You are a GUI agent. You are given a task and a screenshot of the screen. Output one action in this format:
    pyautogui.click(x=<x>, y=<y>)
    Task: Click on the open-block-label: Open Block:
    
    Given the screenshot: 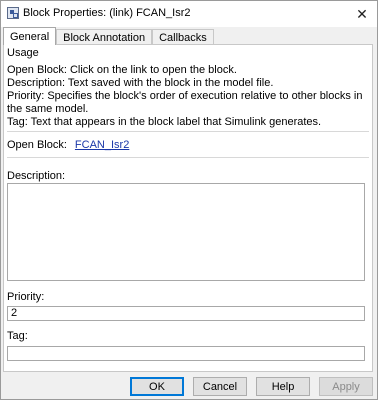 What is the action you would take?
    pyautogui.click(x=37, y=145)
    